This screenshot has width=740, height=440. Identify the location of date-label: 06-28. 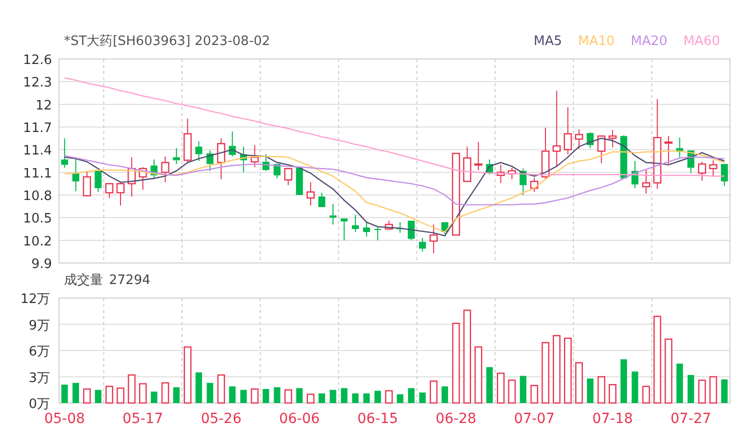
(456, 419).